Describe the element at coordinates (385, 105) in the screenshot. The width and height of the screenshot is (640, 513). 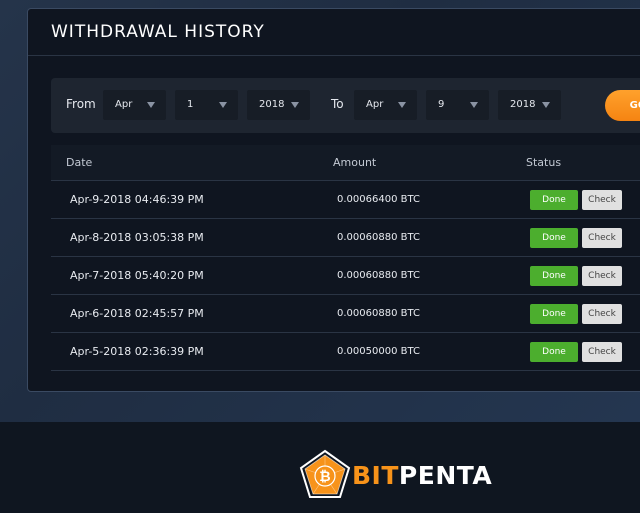
I see `to-month-select: Apr` at that location.